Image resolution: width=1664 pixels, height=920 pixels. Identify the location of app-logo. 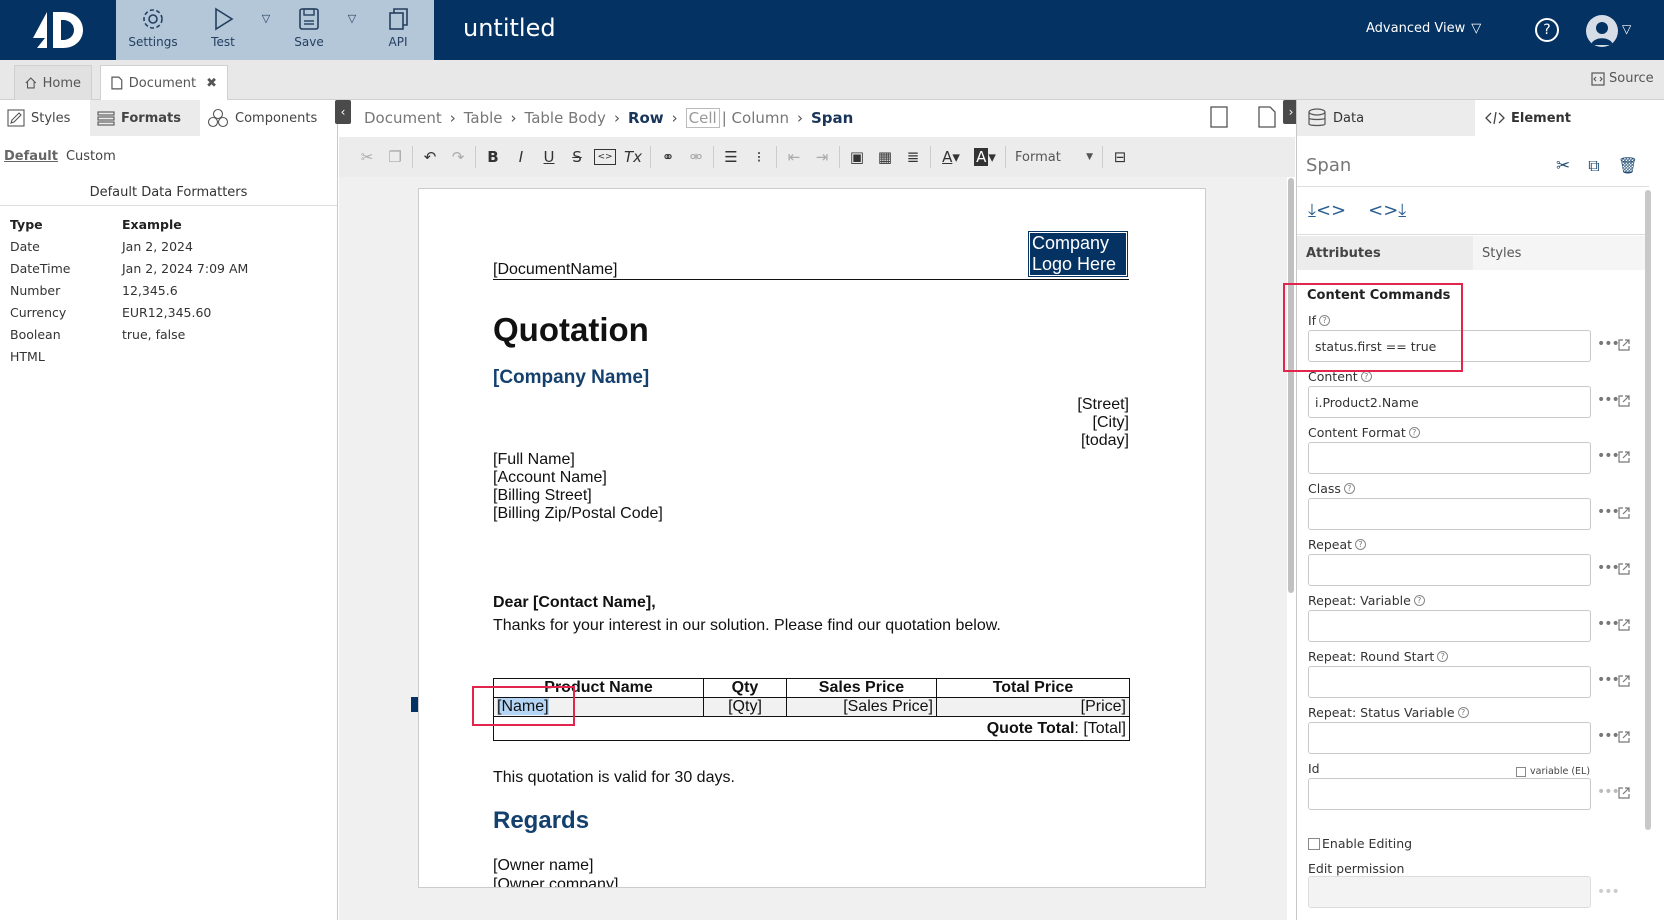
(58, 30).